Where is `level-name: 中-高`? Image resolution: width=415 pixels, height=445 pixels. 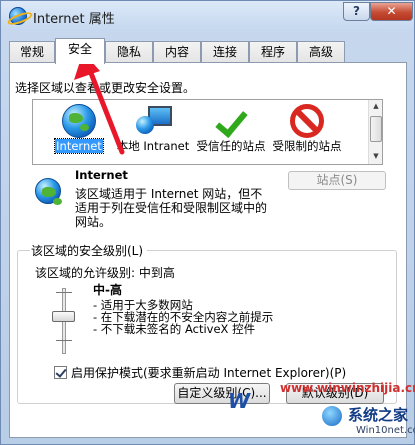
level-name: 中-高 is located at coordinates (107, 290).